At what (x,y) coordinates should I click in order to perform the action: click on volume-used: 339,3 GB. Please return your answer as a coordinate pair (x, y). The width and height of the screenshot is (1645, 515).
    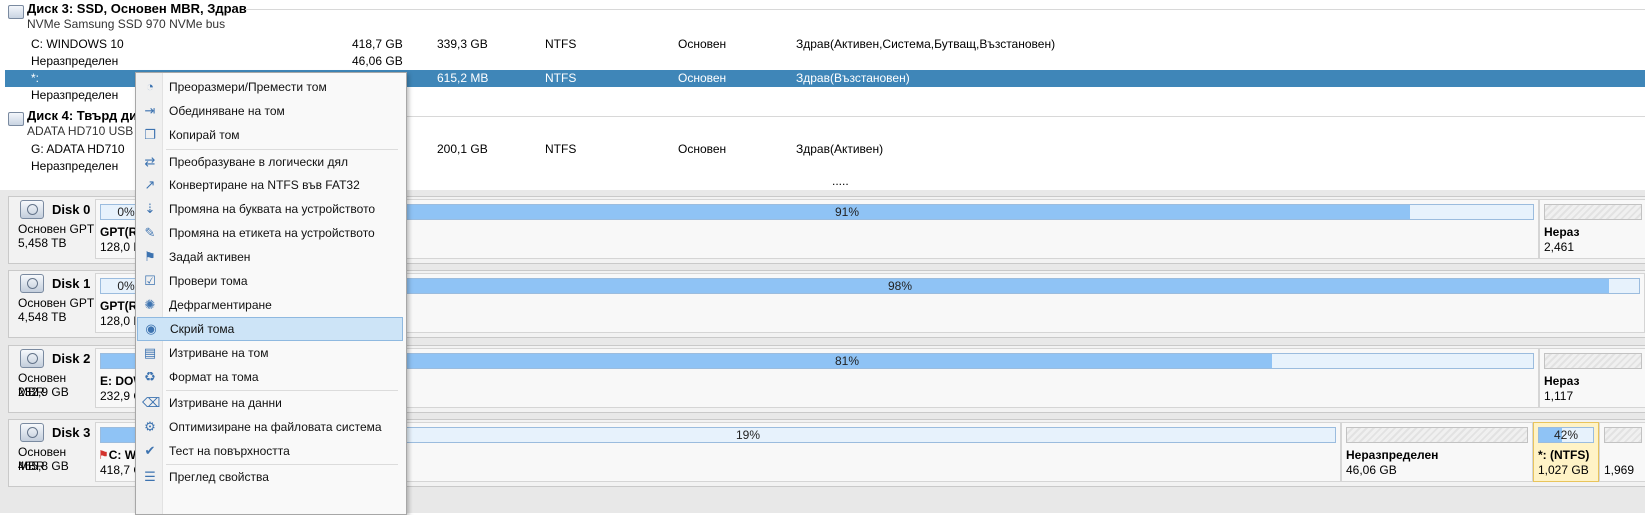
    Looking at the image, I should click on (462, 44).